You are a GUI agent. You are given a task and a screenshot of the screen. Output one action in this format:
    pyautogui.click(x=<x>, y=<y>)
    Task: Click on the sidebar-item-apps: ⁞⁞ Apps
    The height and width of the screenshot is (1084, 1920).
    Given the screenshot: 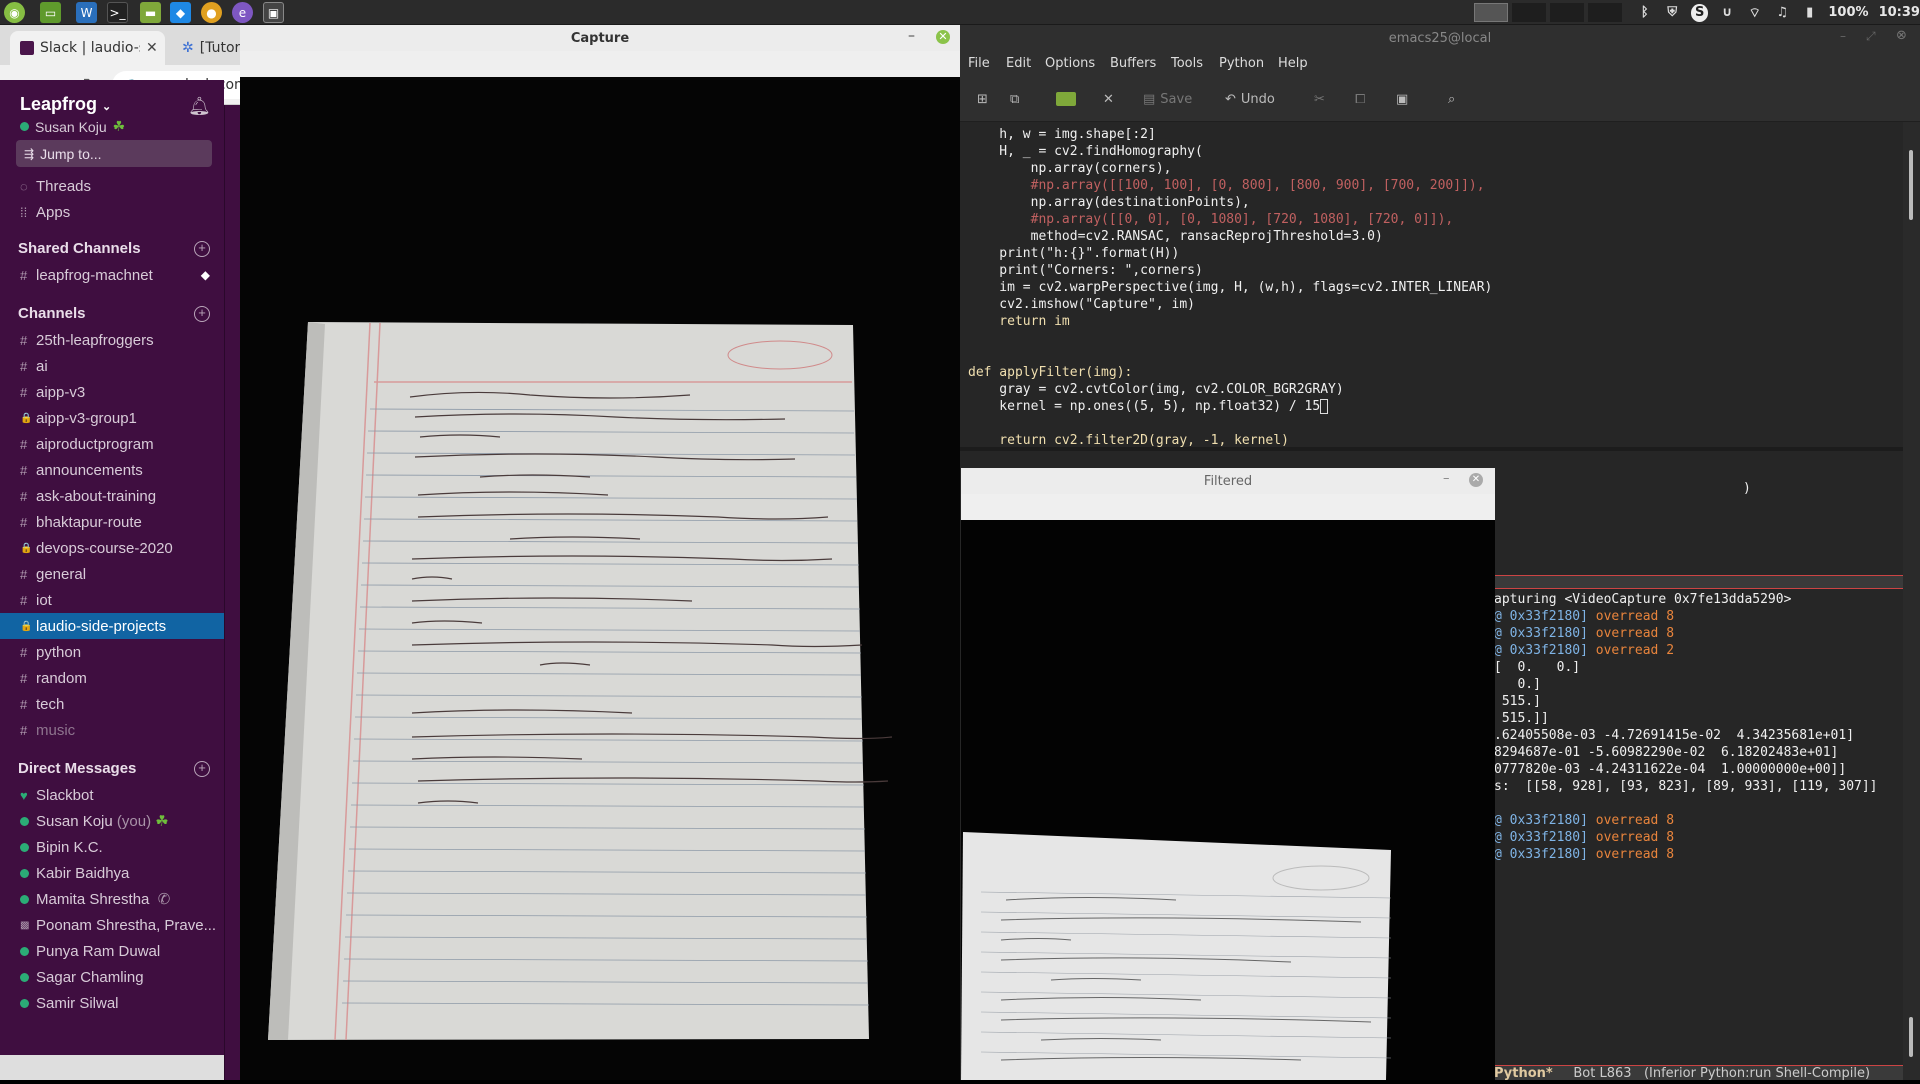 What is the action you would take?
    pyautogui.click(x=112, y=212)
    